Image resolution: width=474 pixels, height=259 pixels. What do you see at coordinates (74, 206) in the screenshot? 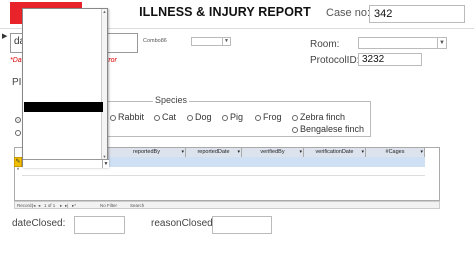
I see `new-record-nav-icon: ▸*` at bounding box center [74, 206].